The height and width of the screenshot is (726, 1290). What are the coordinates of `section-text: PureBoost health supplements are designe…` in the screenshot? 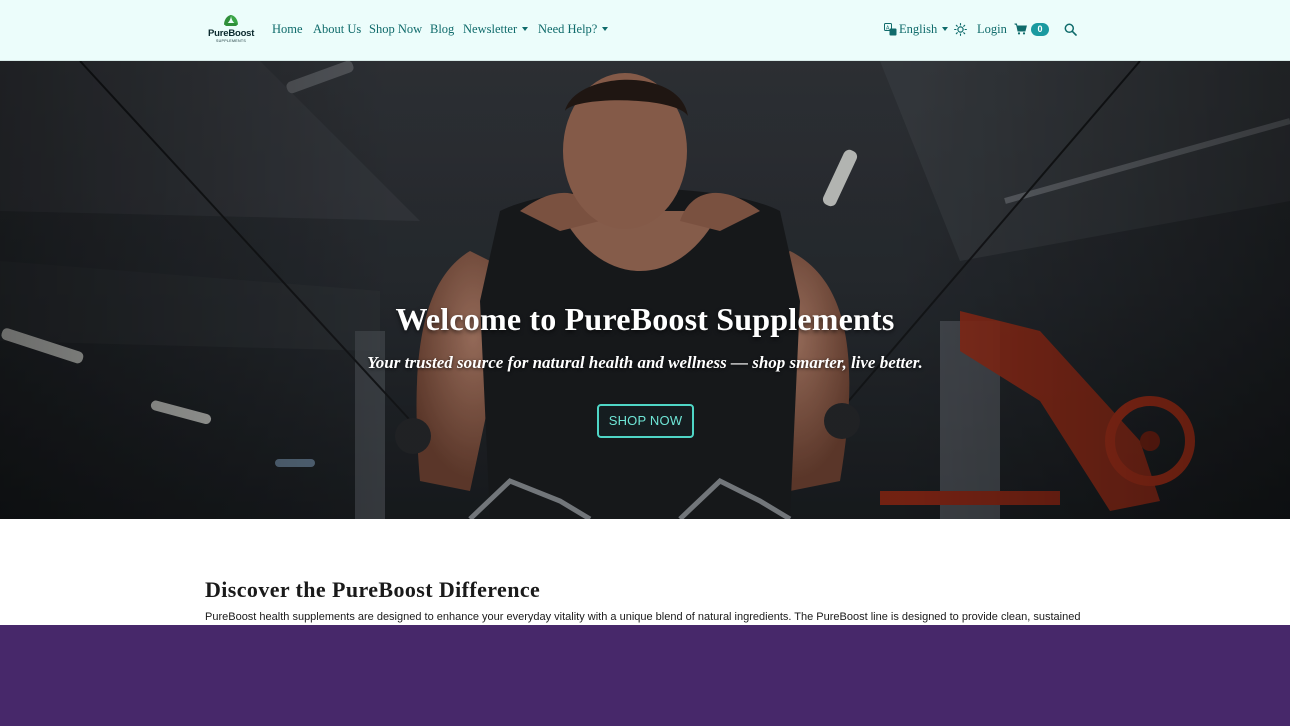 It's located at (643, 617).